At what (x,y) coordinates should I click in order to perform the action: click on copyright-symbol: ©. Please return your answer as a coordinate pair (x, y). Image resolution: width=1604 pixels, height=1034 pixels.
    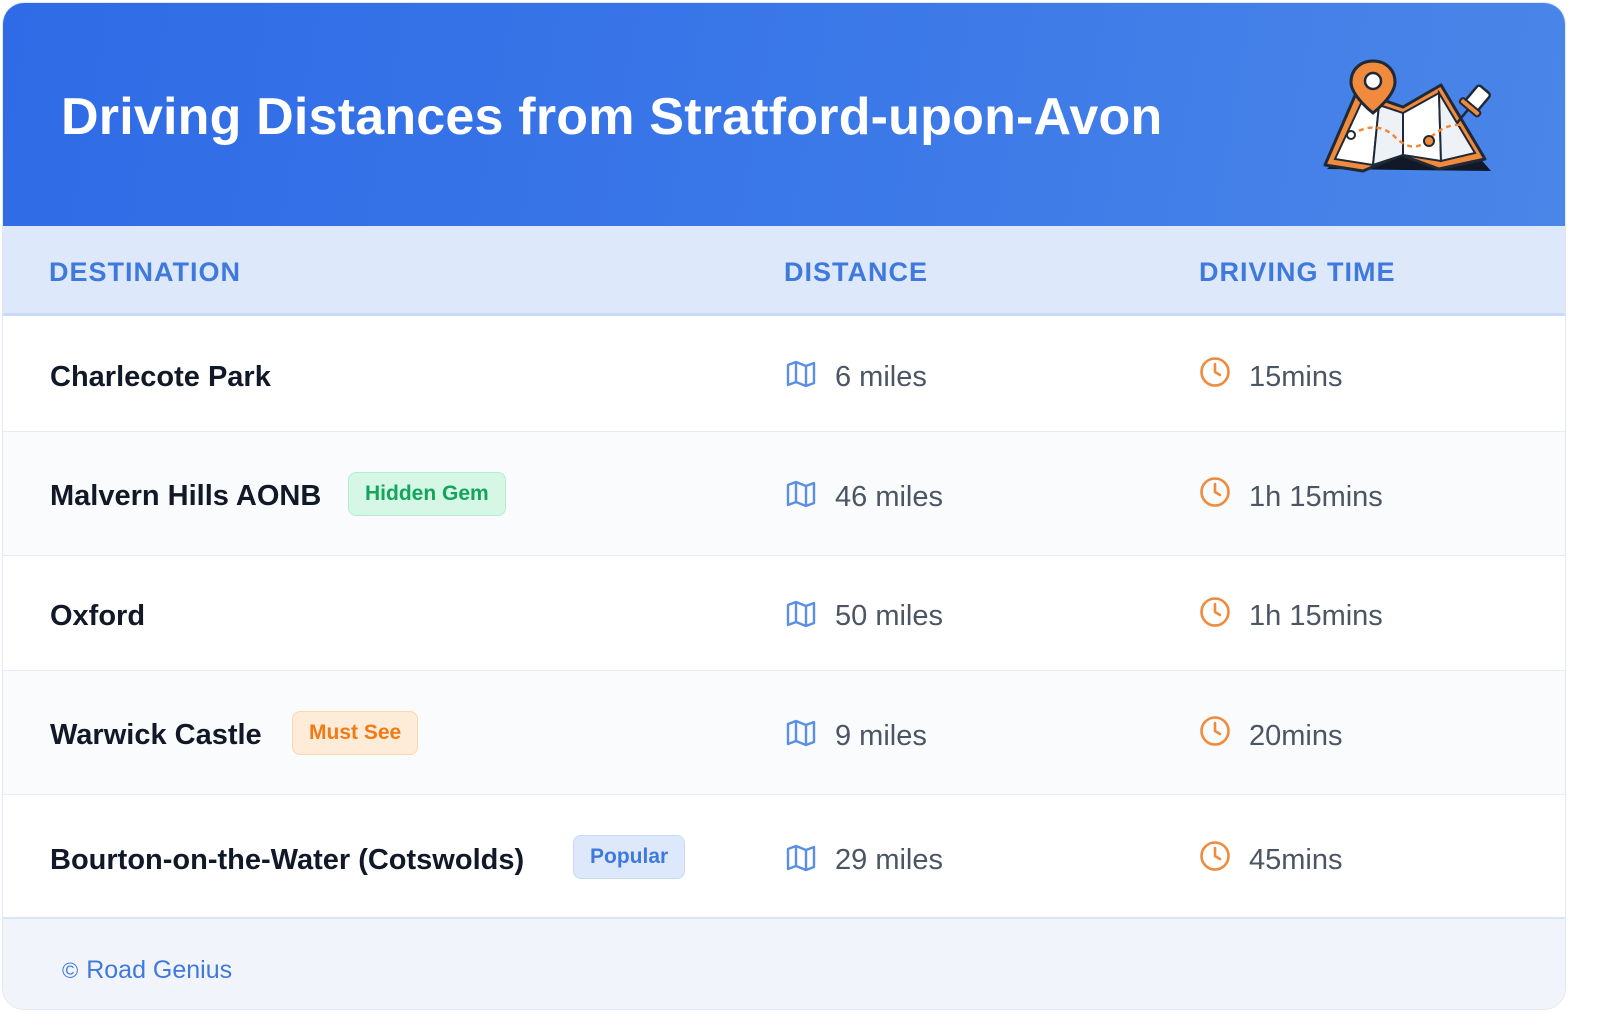
    Looking at the image, I should click on (70, 970).